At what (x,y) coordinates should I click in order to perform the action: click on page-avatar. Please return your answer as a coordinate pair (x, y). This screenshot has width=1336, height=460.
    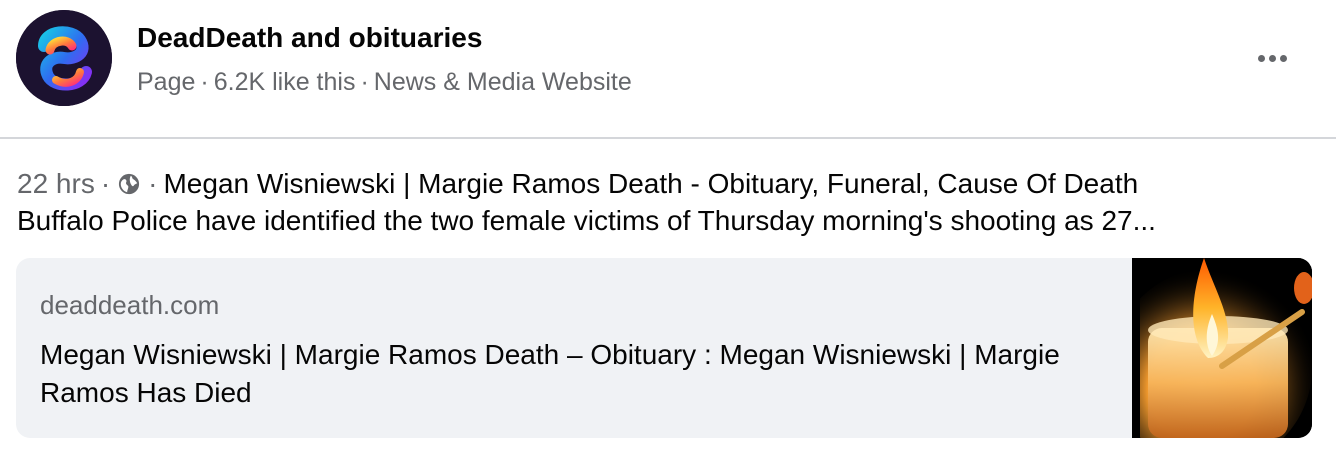
    Looking at the image, I should click on (64, 58).